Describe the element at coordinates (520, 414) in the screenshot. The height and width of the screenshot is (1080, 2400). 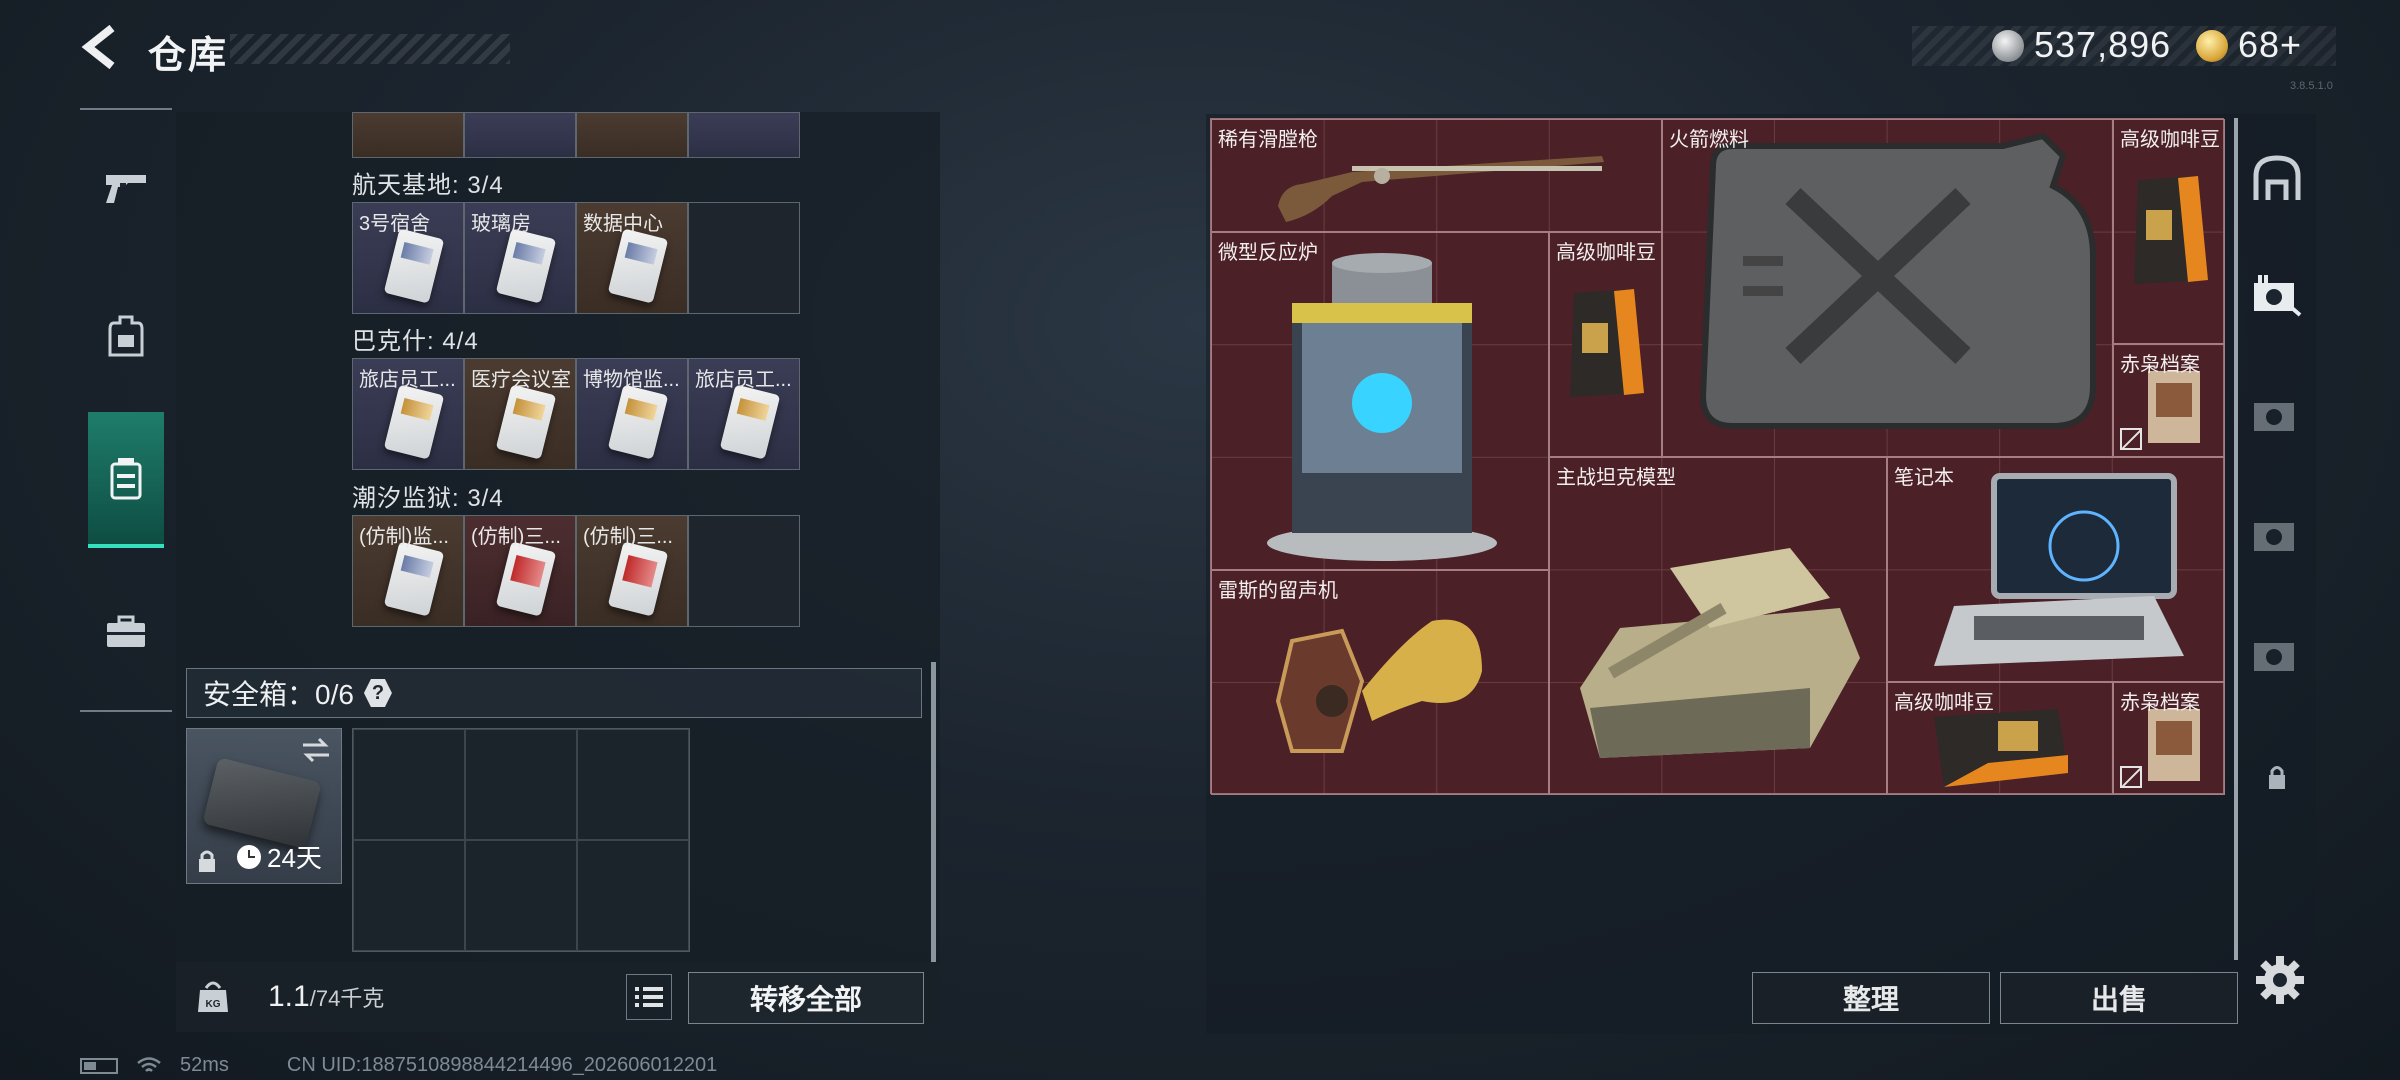
I see `collection-cell: 医疗会议室` at that location.